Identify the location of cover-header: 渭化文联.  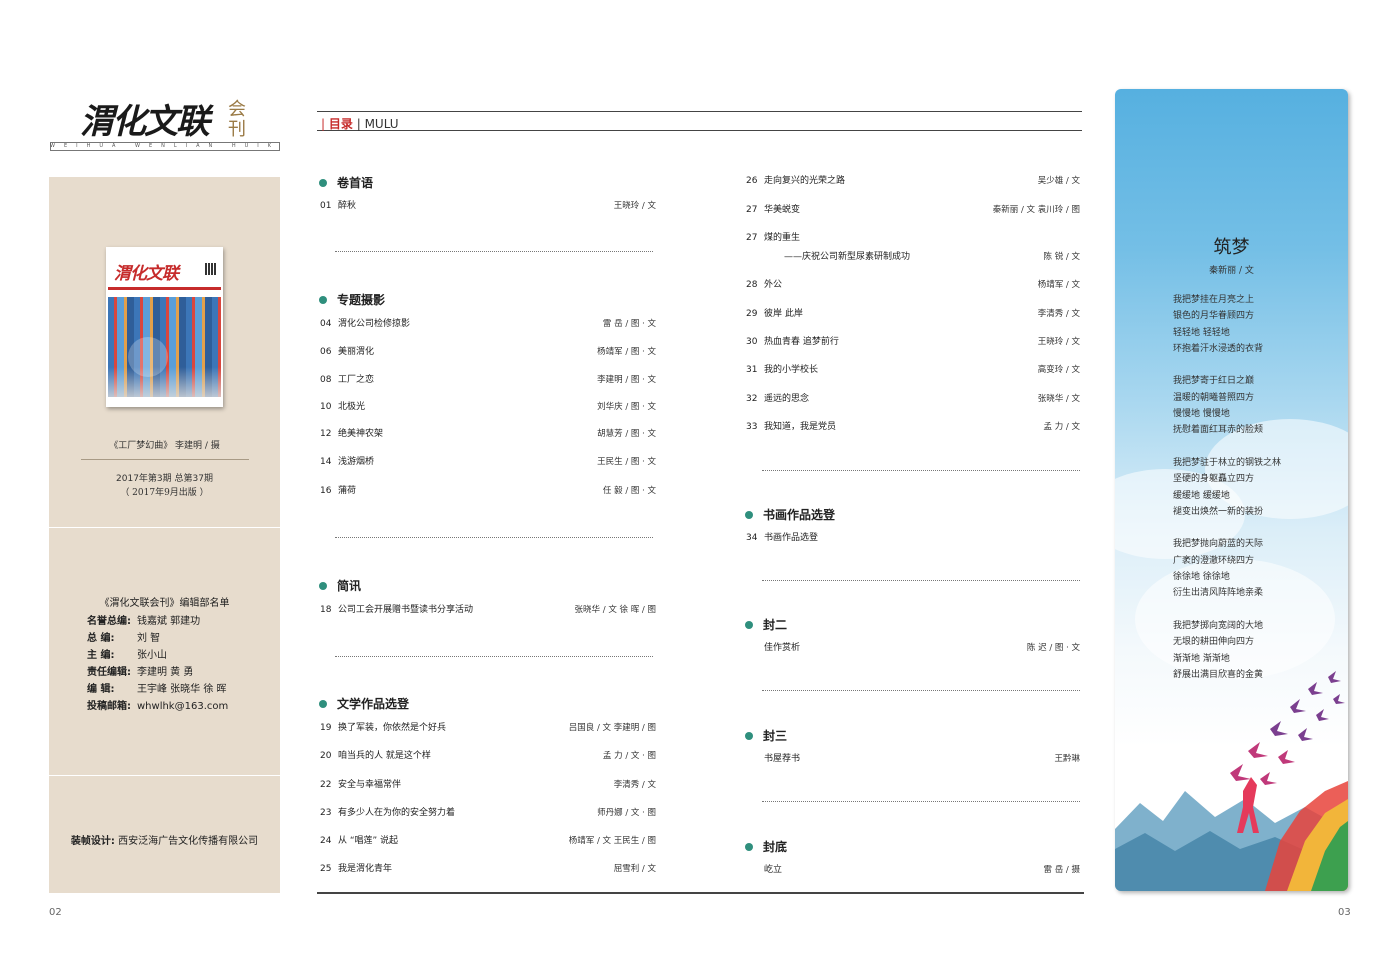
(164, 273).